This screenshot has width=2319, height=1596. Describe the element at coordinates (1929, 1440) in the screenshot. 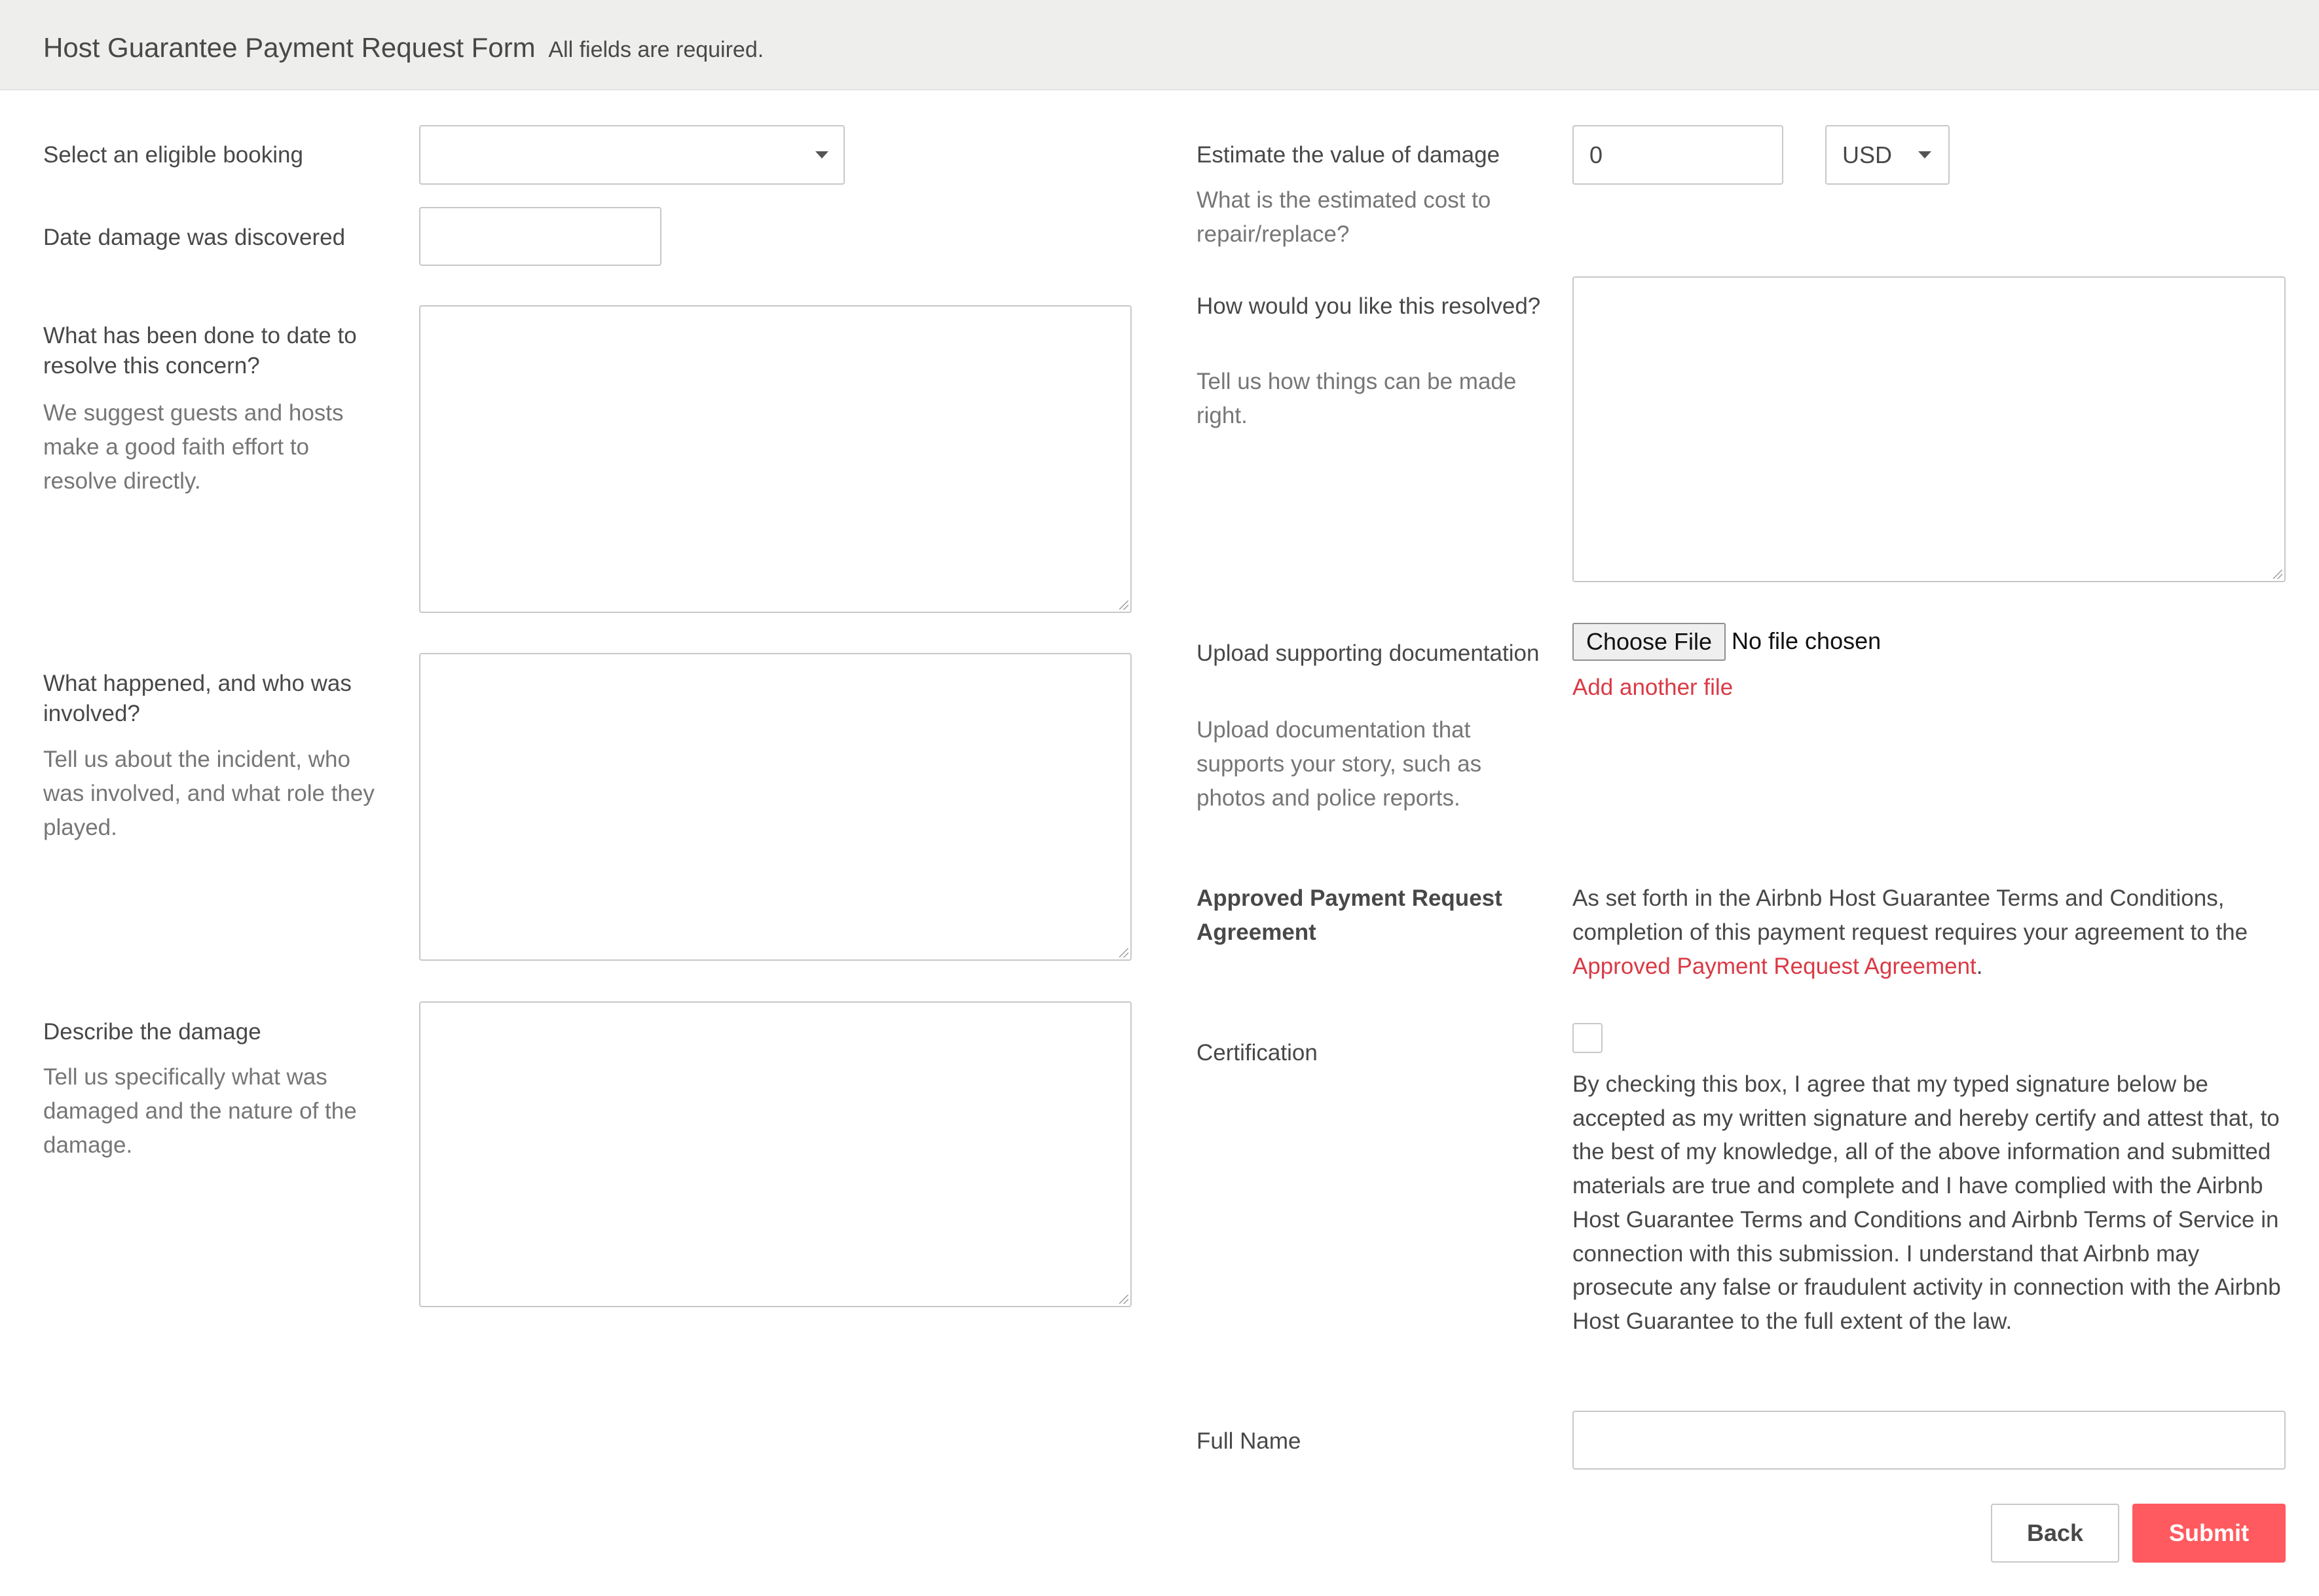

I see `full-name-input` at that location.